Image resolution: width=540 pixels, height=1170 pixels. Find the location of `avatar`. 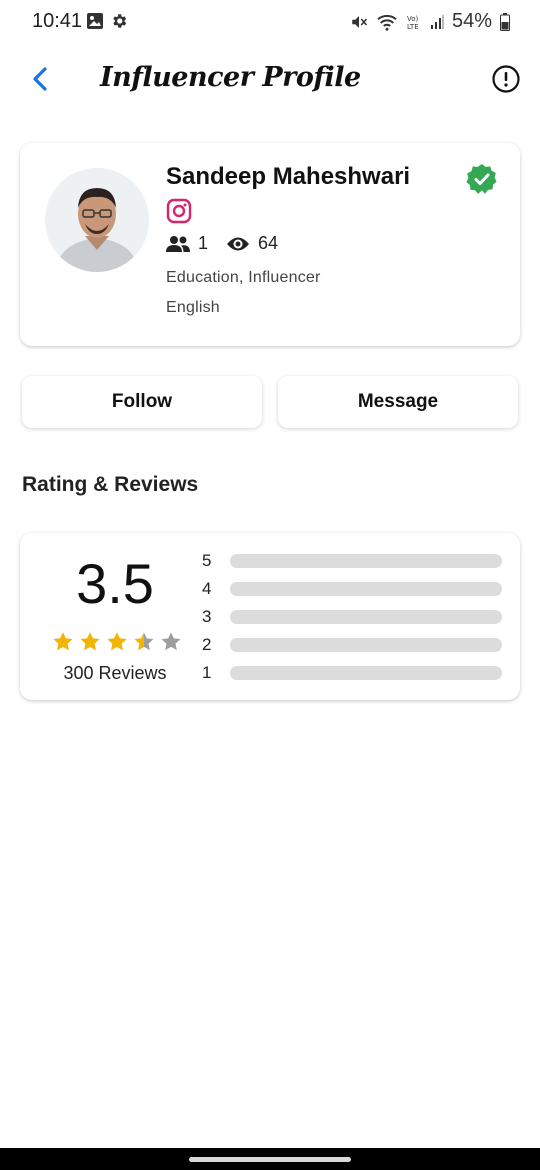

avatar is located at coordinates (97, 220).